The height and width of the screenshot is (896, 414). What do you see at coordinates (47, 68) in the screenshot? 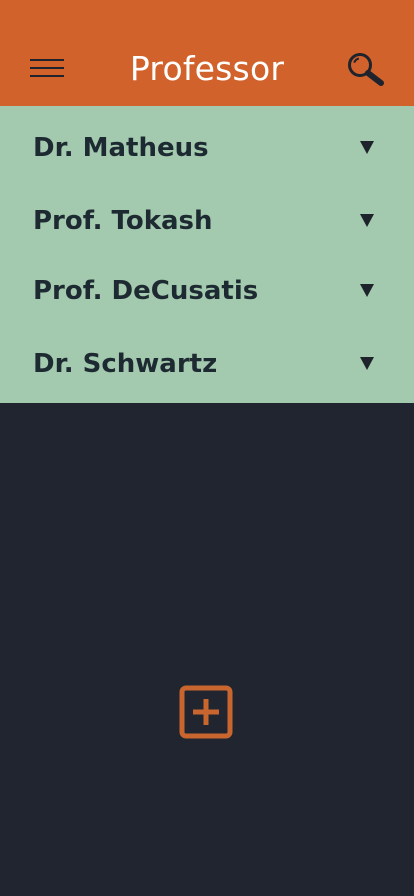
I see `hamburger-menu-icon` at bounding box center [47, 68].